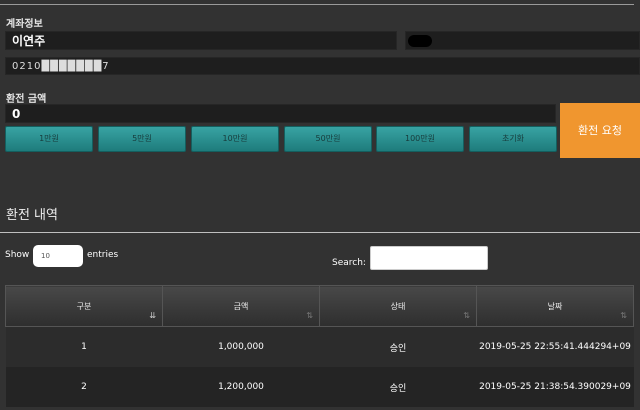  I want to click on redaction-blob, so click(420, 41).